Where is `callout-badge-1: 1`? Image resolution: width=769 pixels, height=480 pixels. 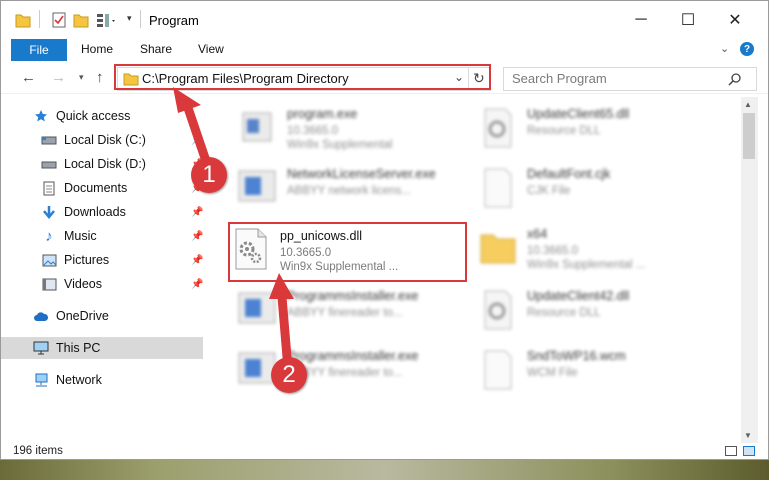
callout-badge-1: 1 is located at coordinates (209, 175).